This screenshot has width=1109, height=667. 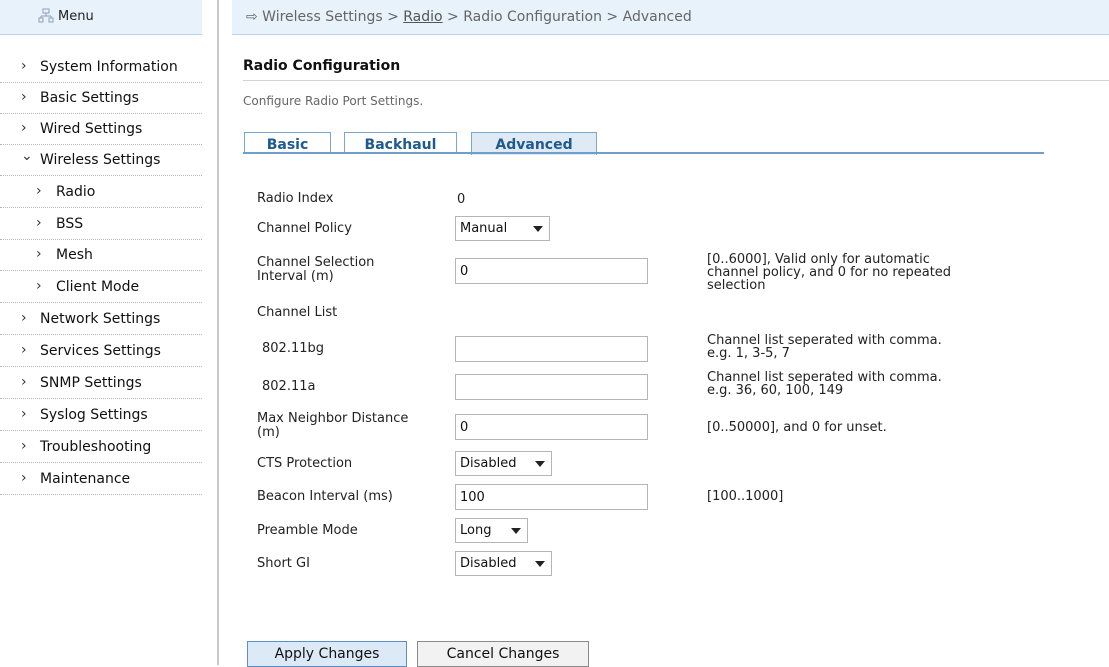 What do you see at coordinates (109, 67) in the screenshot?
I see `nav-label: System Information` at bounding box center [109, 67].